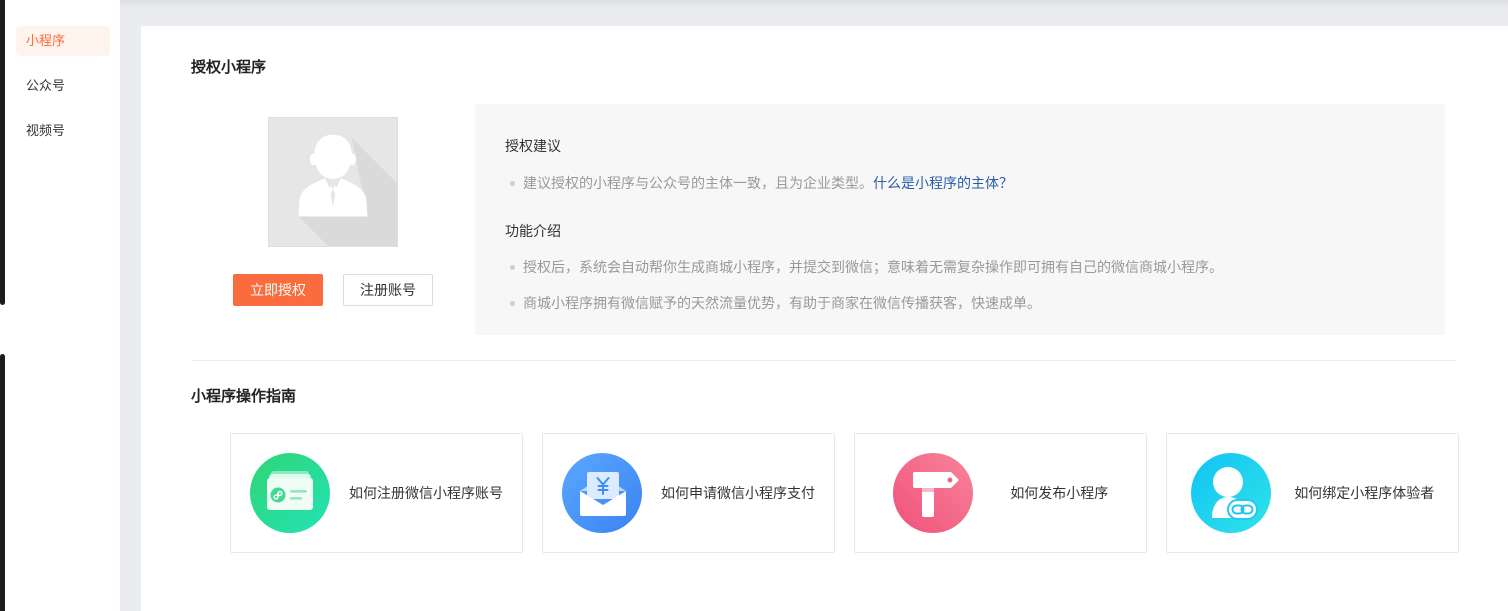 The height and width of the screenshot is (611, 1508). What do you see at coordinates (2, 152) in the screenshot?
I see `left-frame-bar-top` at bounding box center [2, 152].